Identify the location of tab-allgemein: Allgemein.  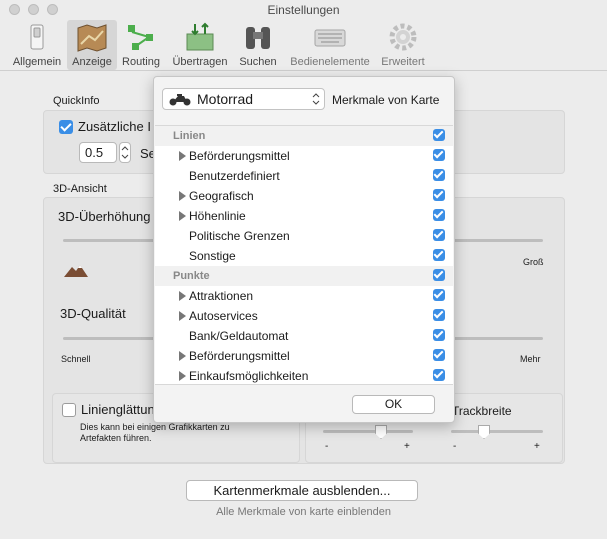
(37, 45).